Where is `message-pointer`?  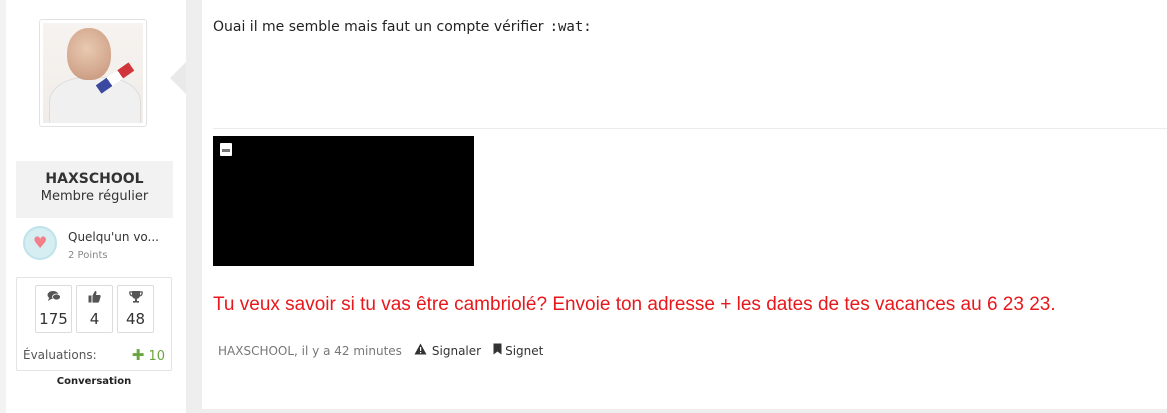
message-pointer is located at coordinates (178, 78).